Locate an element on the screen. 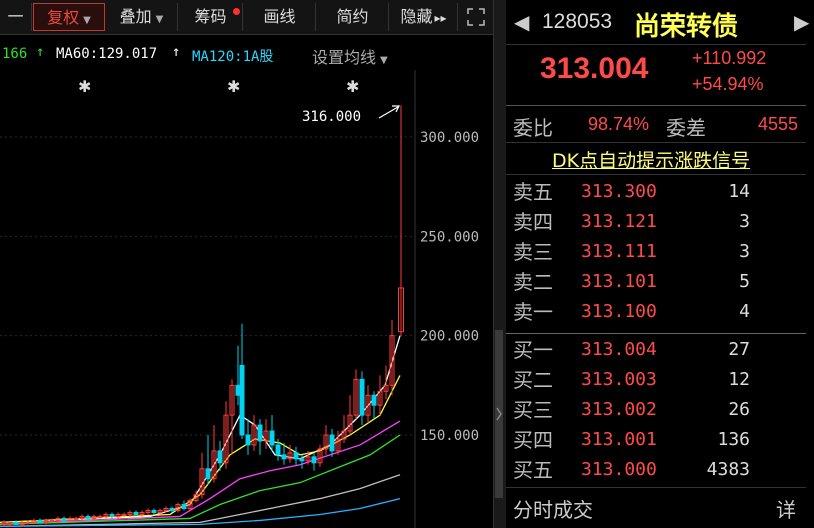 The image size is (814, 528). bid-row: 买三 313.002 26 is located at coordinates (656, 410).